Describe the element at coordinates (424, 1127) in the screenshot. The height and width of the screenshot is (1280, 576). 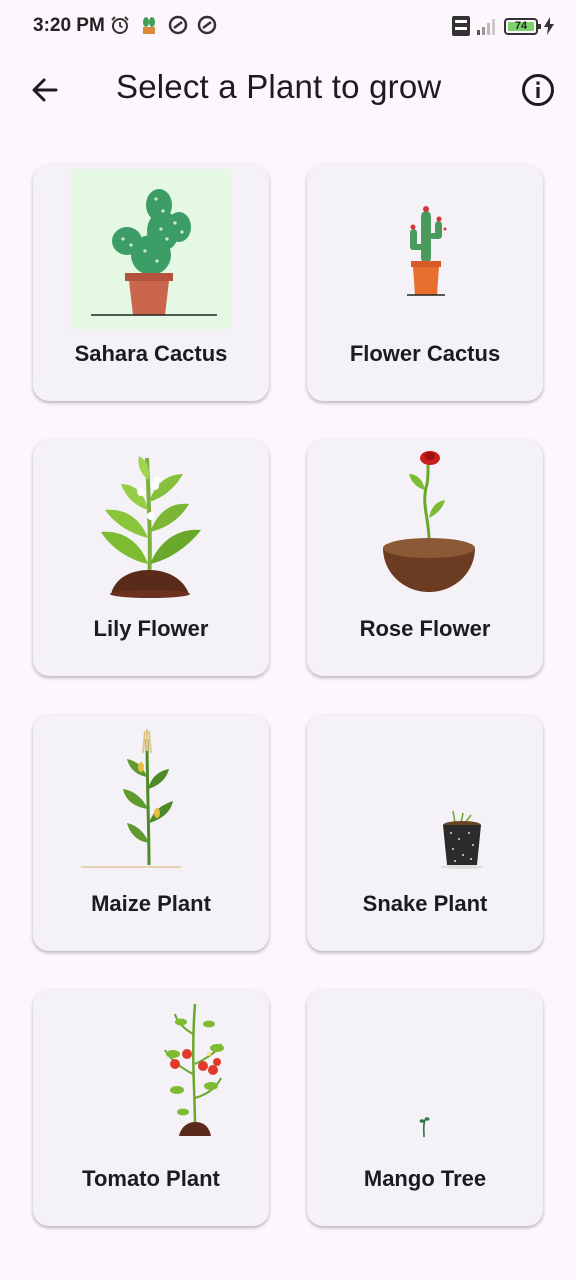
I see `mango-sprout-illustration` at that location.